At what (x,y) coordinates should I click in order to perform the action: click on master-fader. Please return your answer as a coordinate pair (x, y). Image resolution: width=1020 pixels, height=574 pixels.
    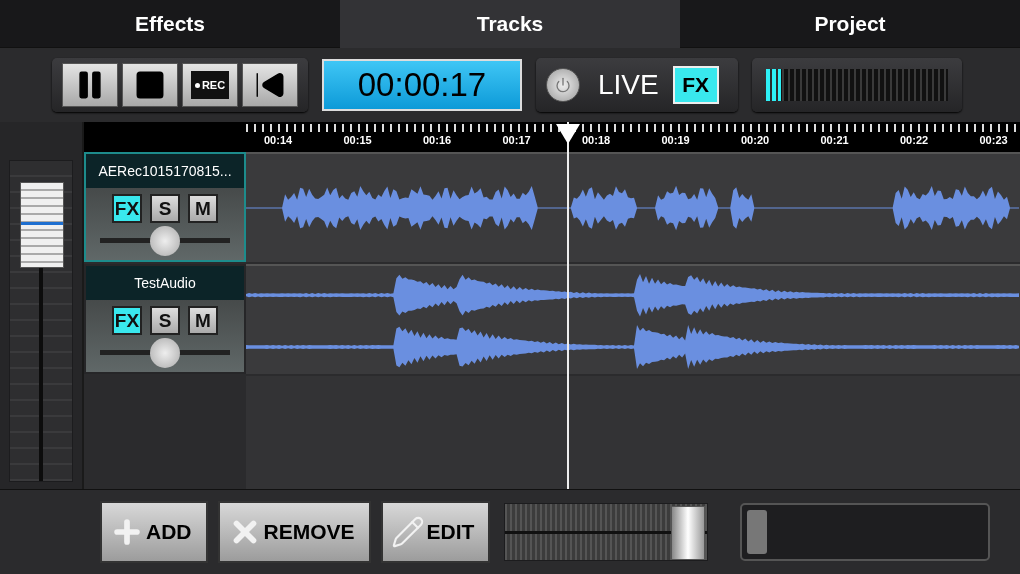
    Looking at the image, I should click on (41, 321).